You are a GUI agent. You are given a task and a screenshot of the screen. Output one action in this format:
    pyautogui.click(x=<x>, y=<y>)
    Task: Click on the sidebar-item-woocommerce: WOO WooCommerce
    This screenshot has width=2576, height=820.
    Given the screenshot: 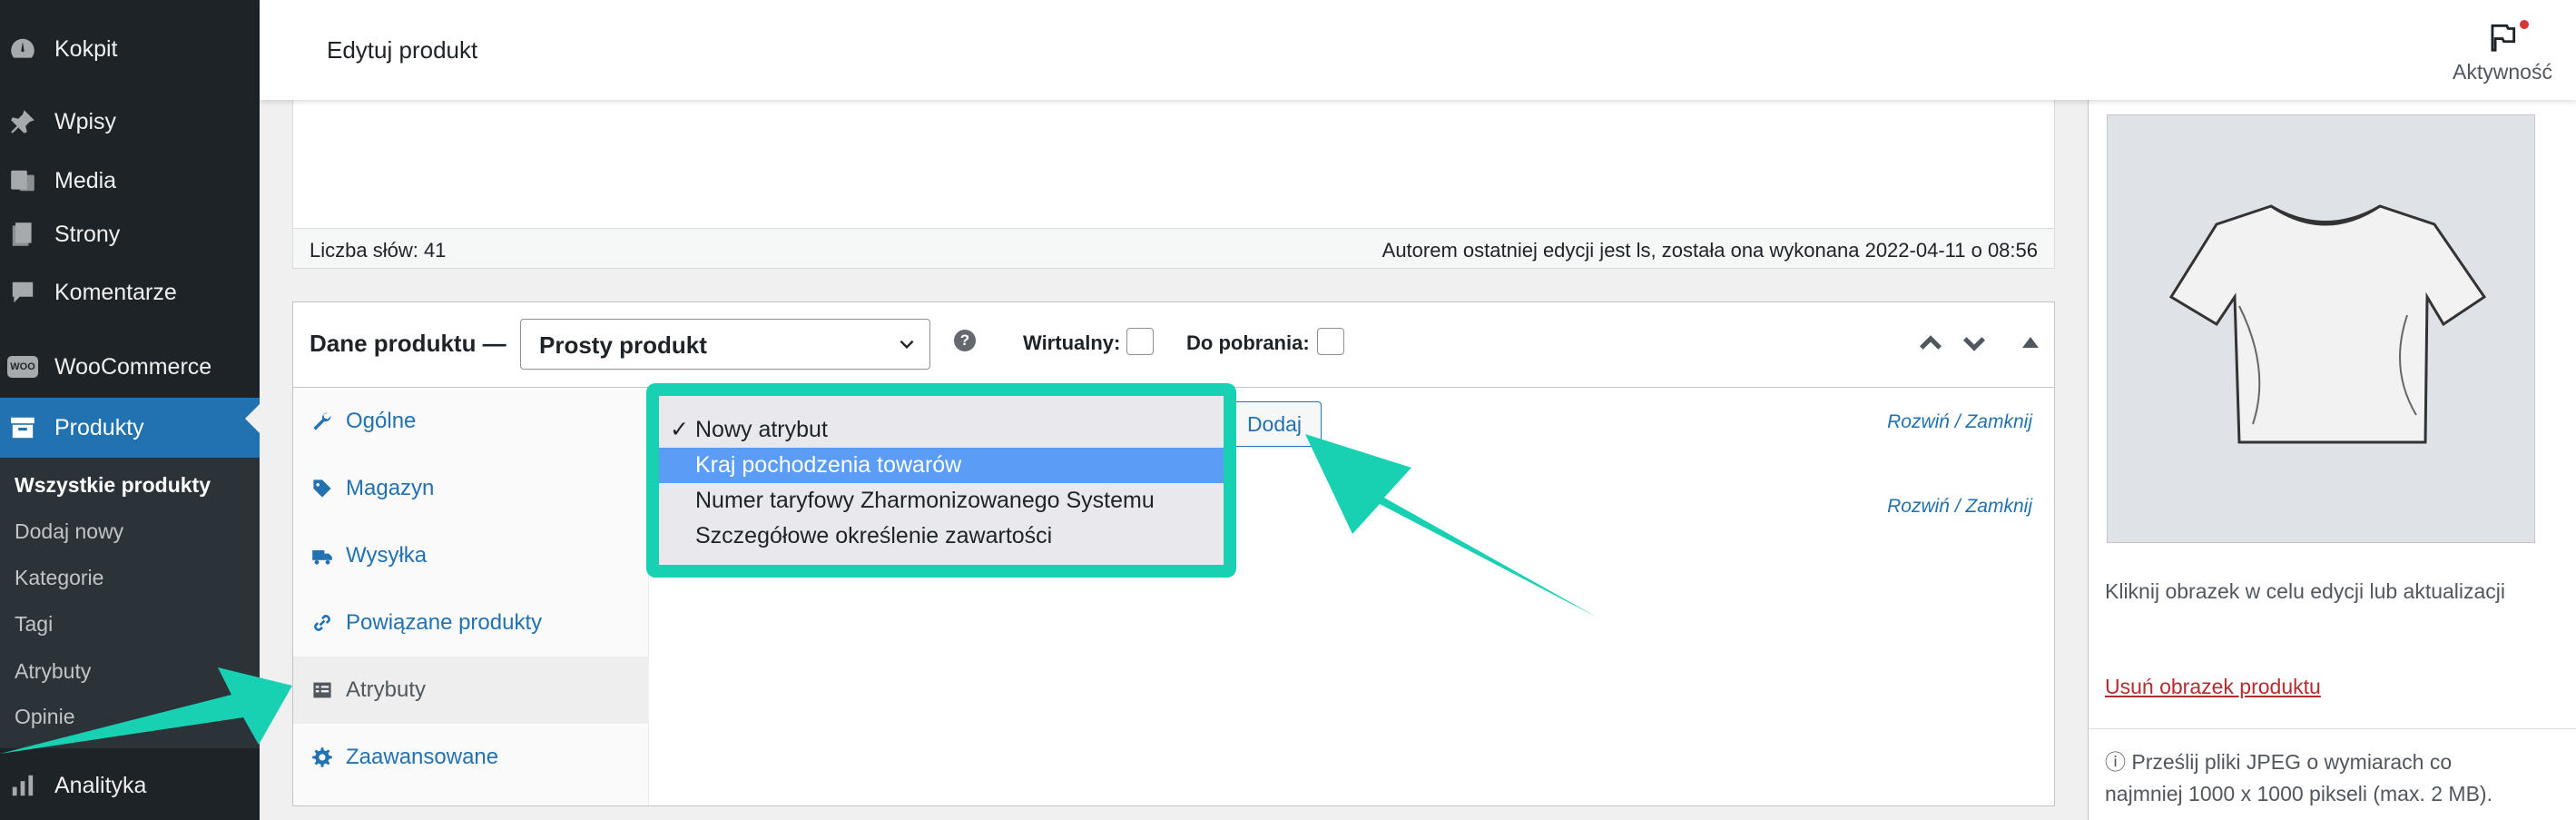 What is the action you would take?
    pyautogui.click(x=130, y=367)
    